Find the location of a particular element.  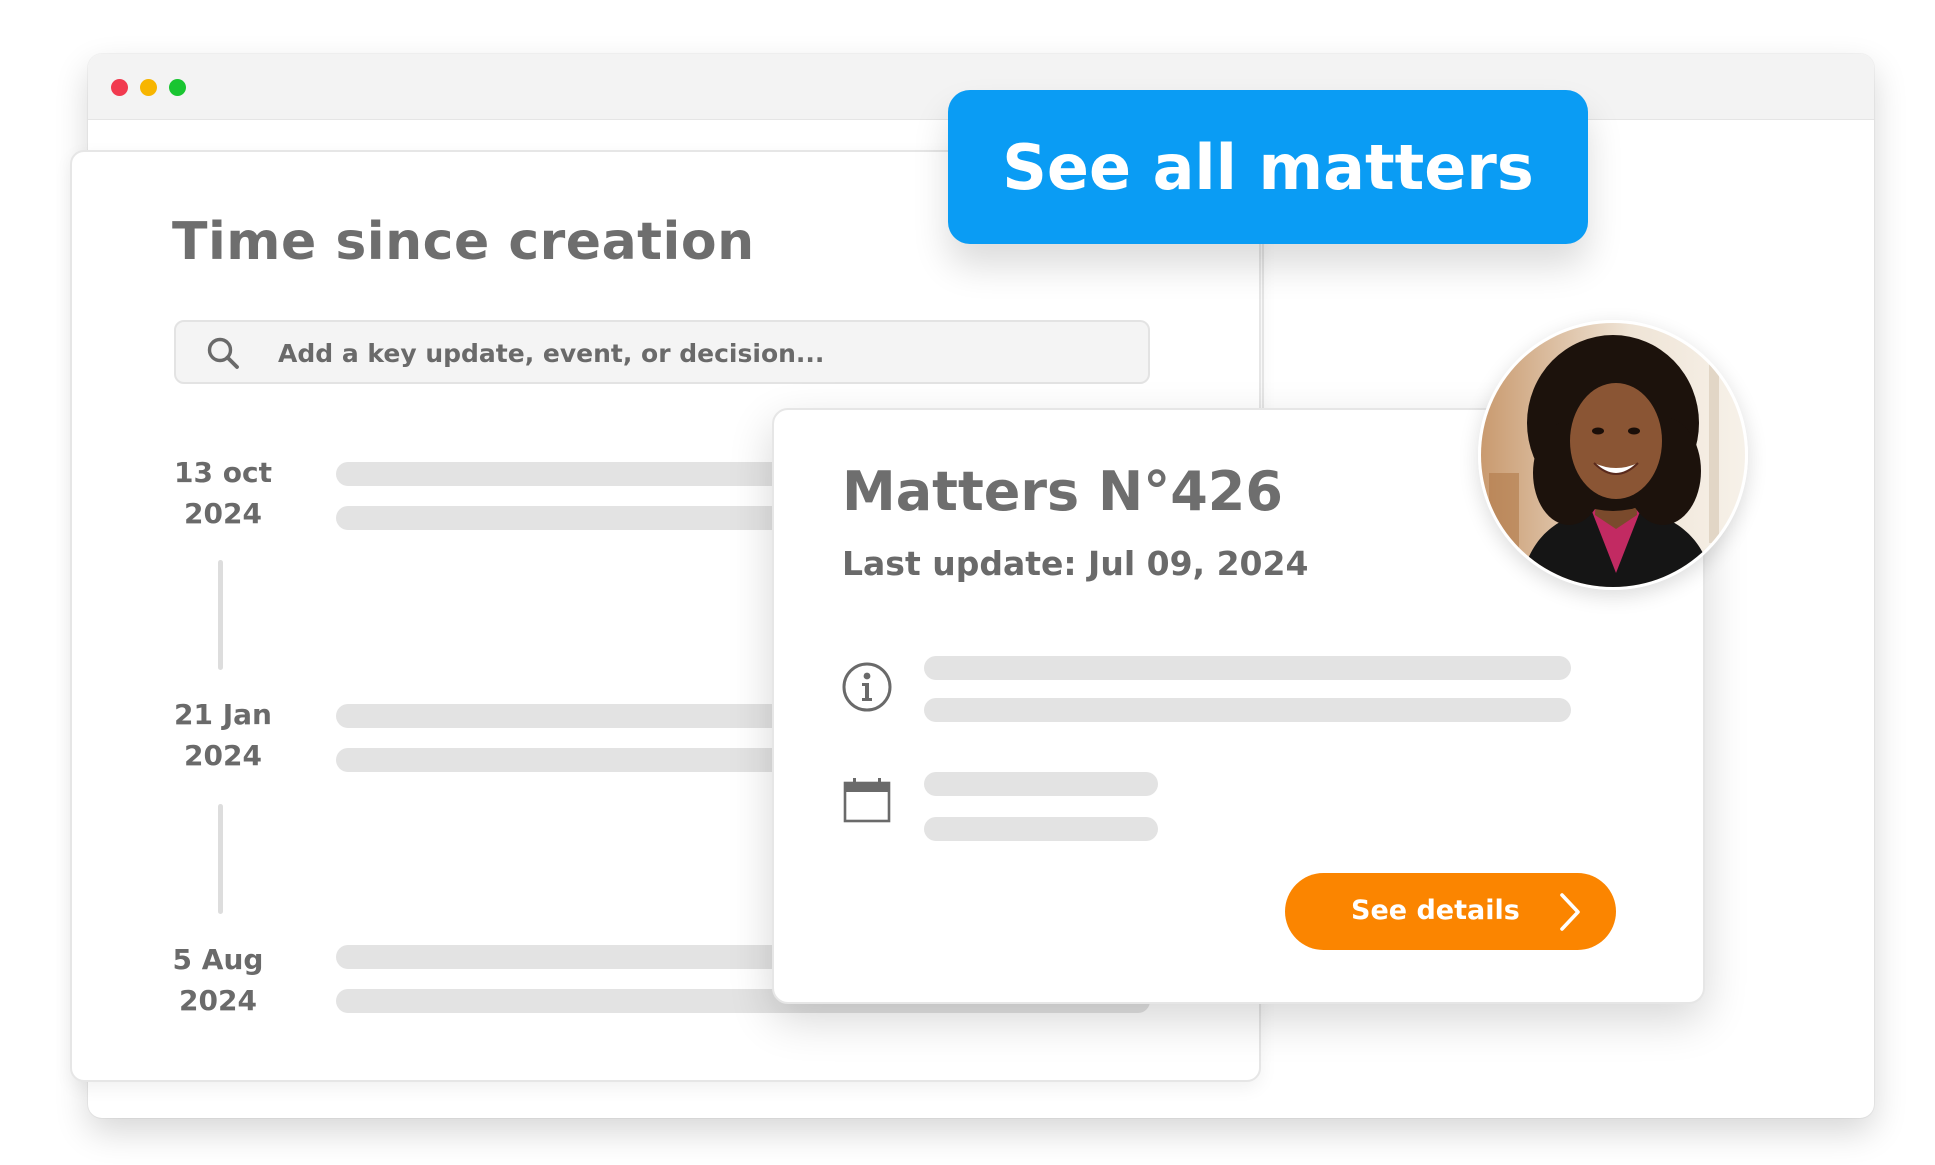

search-icon is located at coordinates (223, 353).